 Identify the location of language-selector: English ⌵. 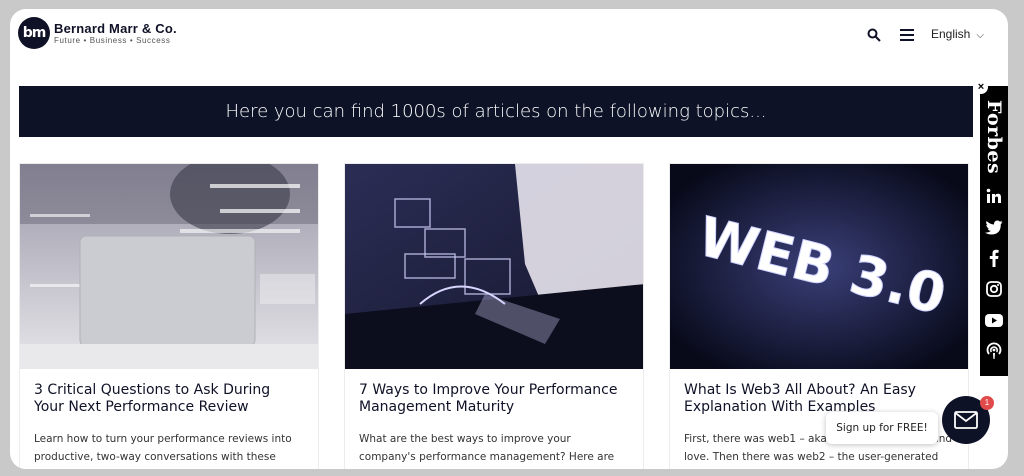
(957, 34).